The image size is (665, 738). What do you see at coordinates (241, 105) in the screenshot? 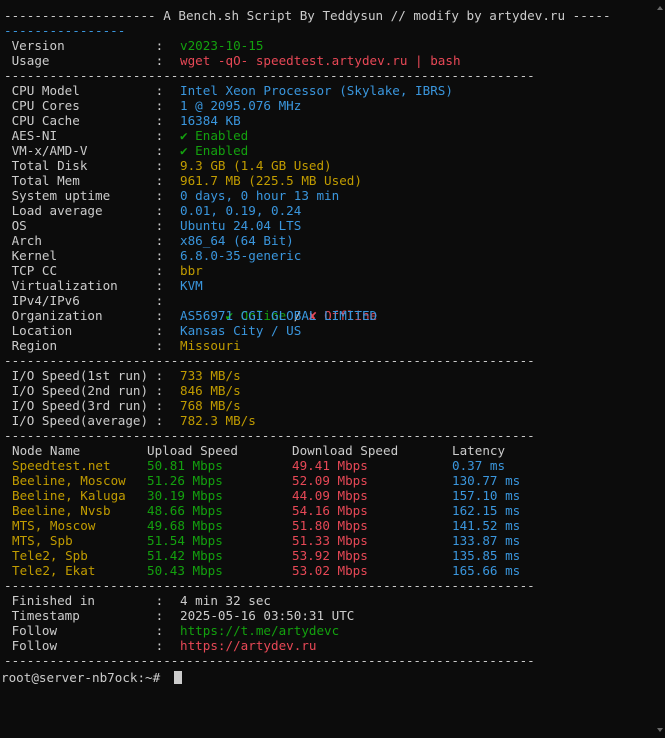
I see `system-value: 1 @ 2095.076 MHz` at bounding box center [241, 105].